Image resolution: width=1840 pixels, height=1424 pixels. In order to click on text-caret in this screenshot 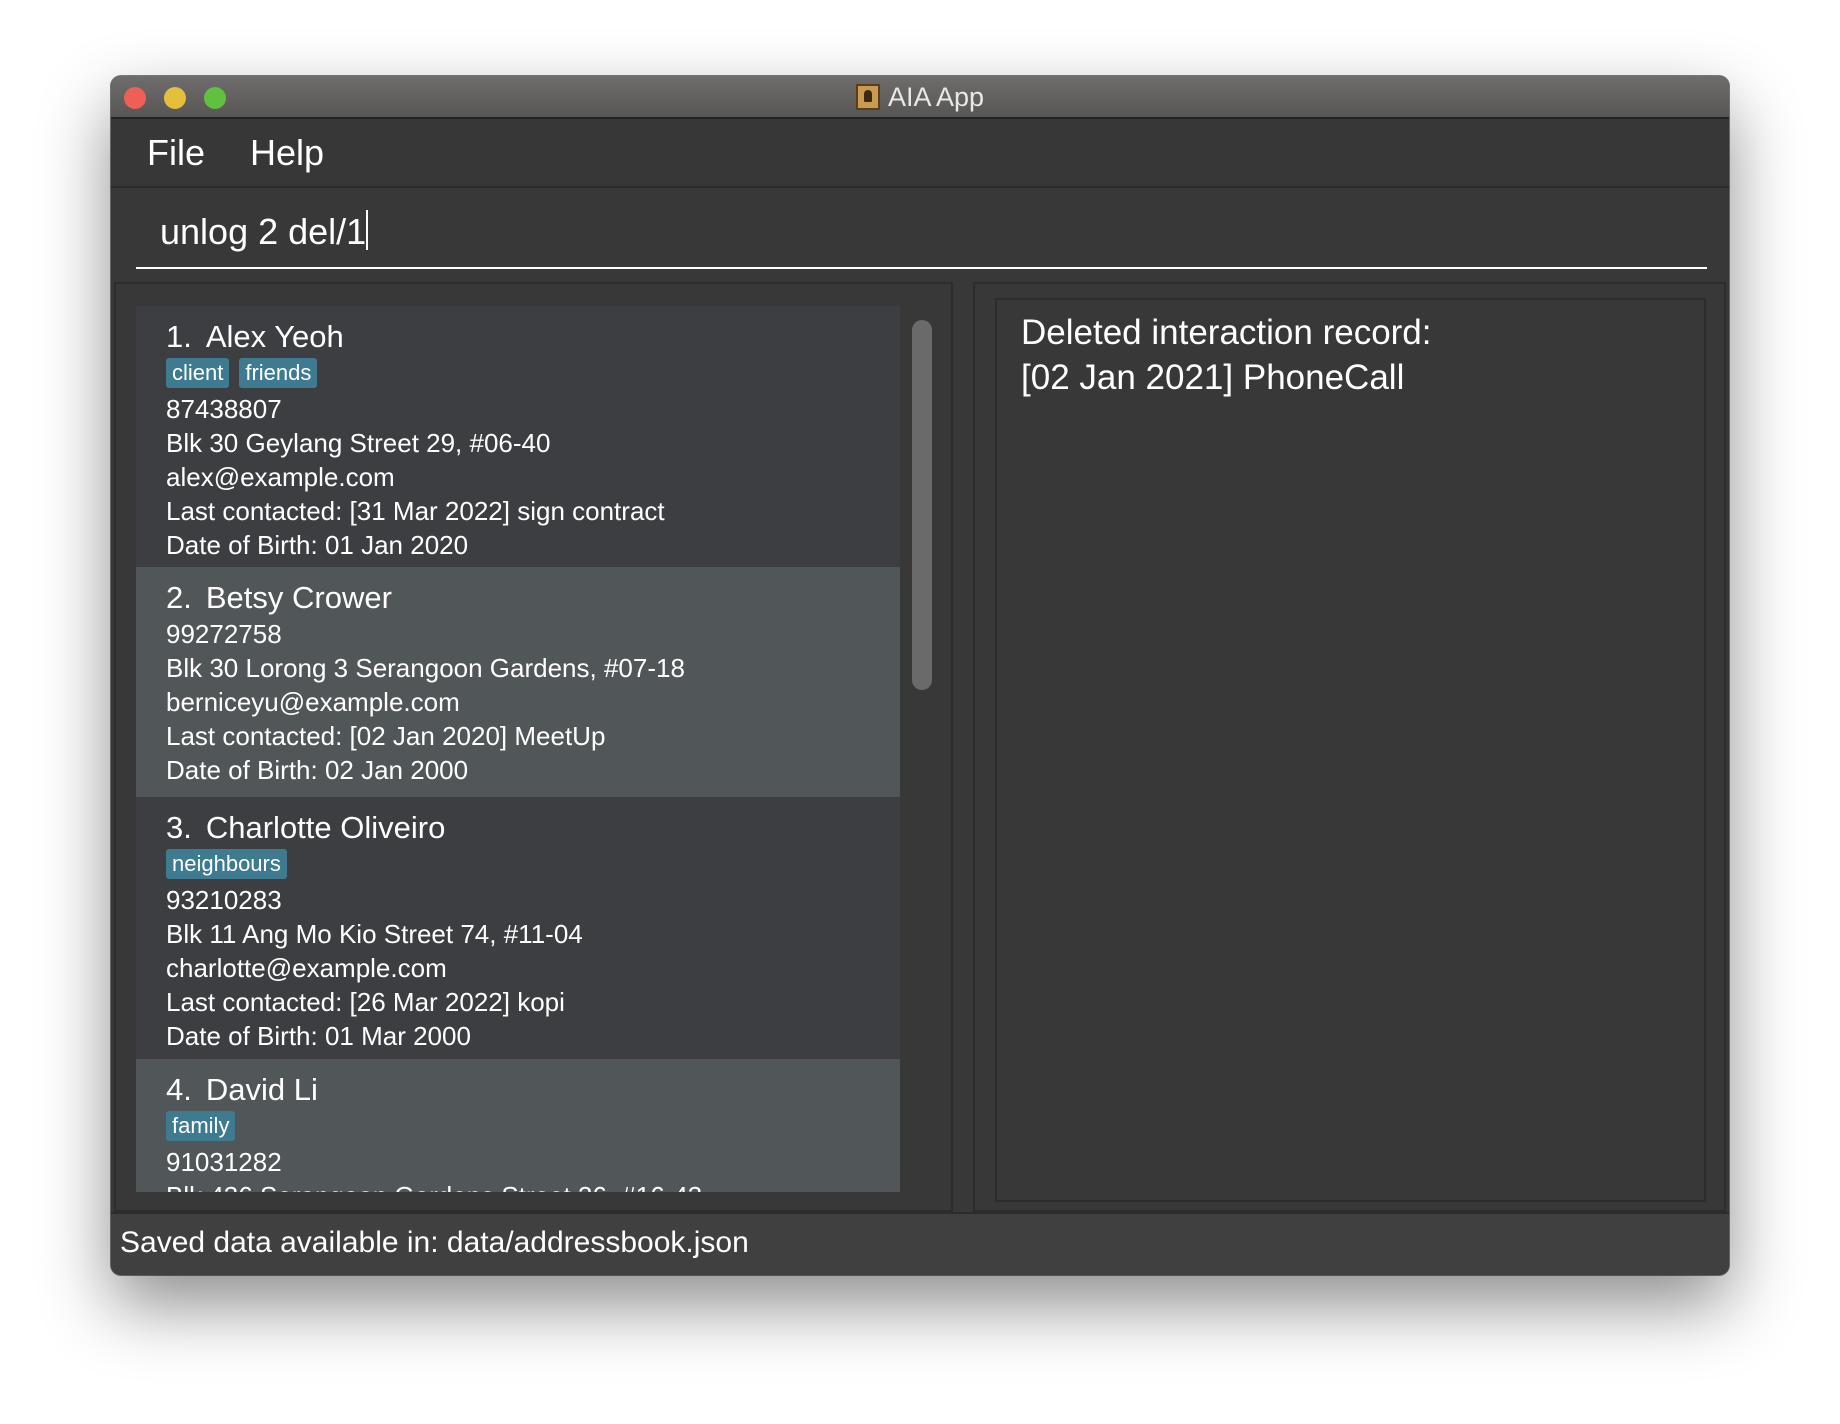, I will do `click(367, 230)`.